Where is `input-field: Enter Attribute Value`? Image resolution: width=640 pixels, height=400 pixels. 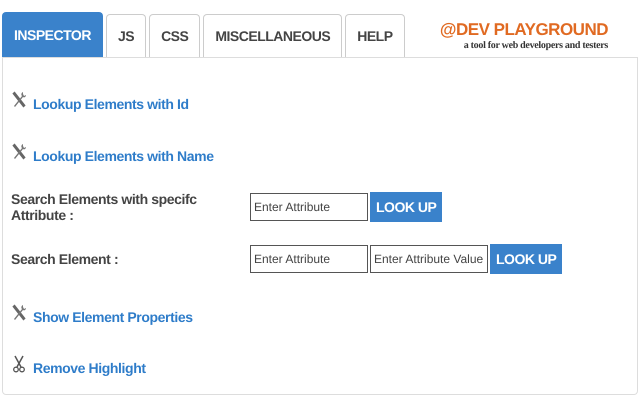 input-field: Enter Attribute Value is located at coordinates (429, 258).